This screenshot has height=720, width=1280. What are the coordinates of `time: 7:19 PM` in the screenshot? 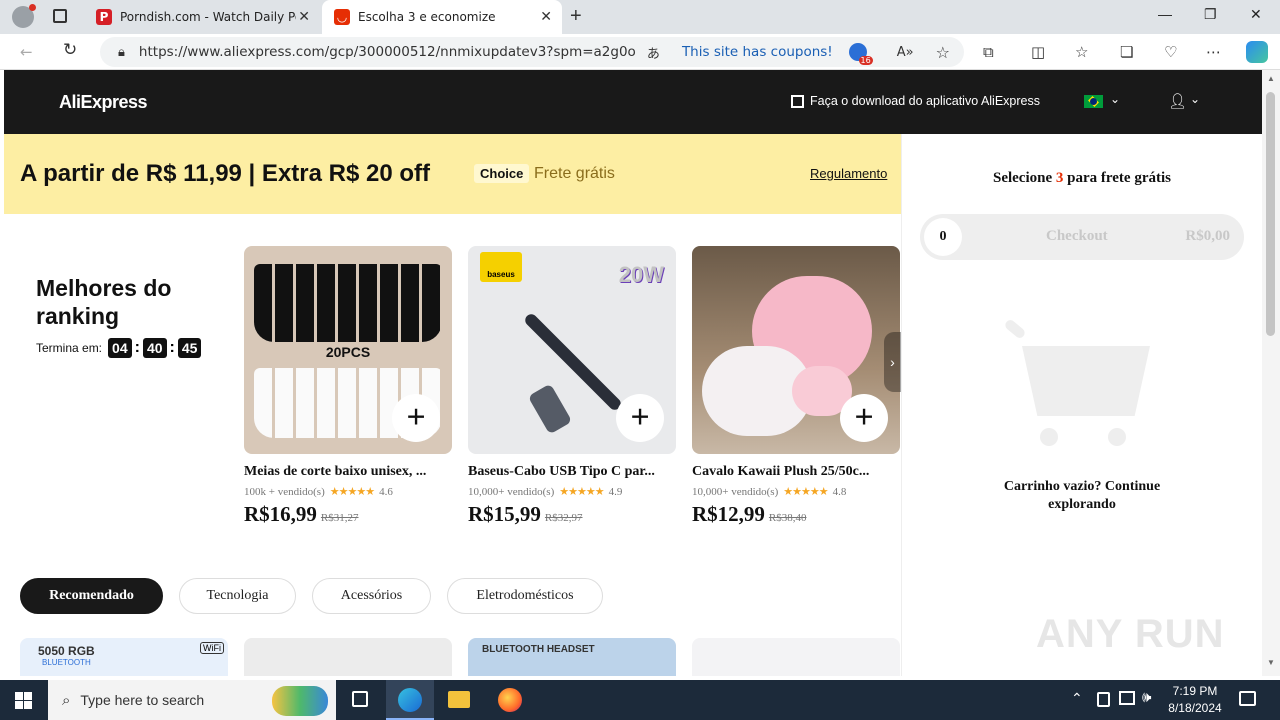 It's located at (1195, 691).